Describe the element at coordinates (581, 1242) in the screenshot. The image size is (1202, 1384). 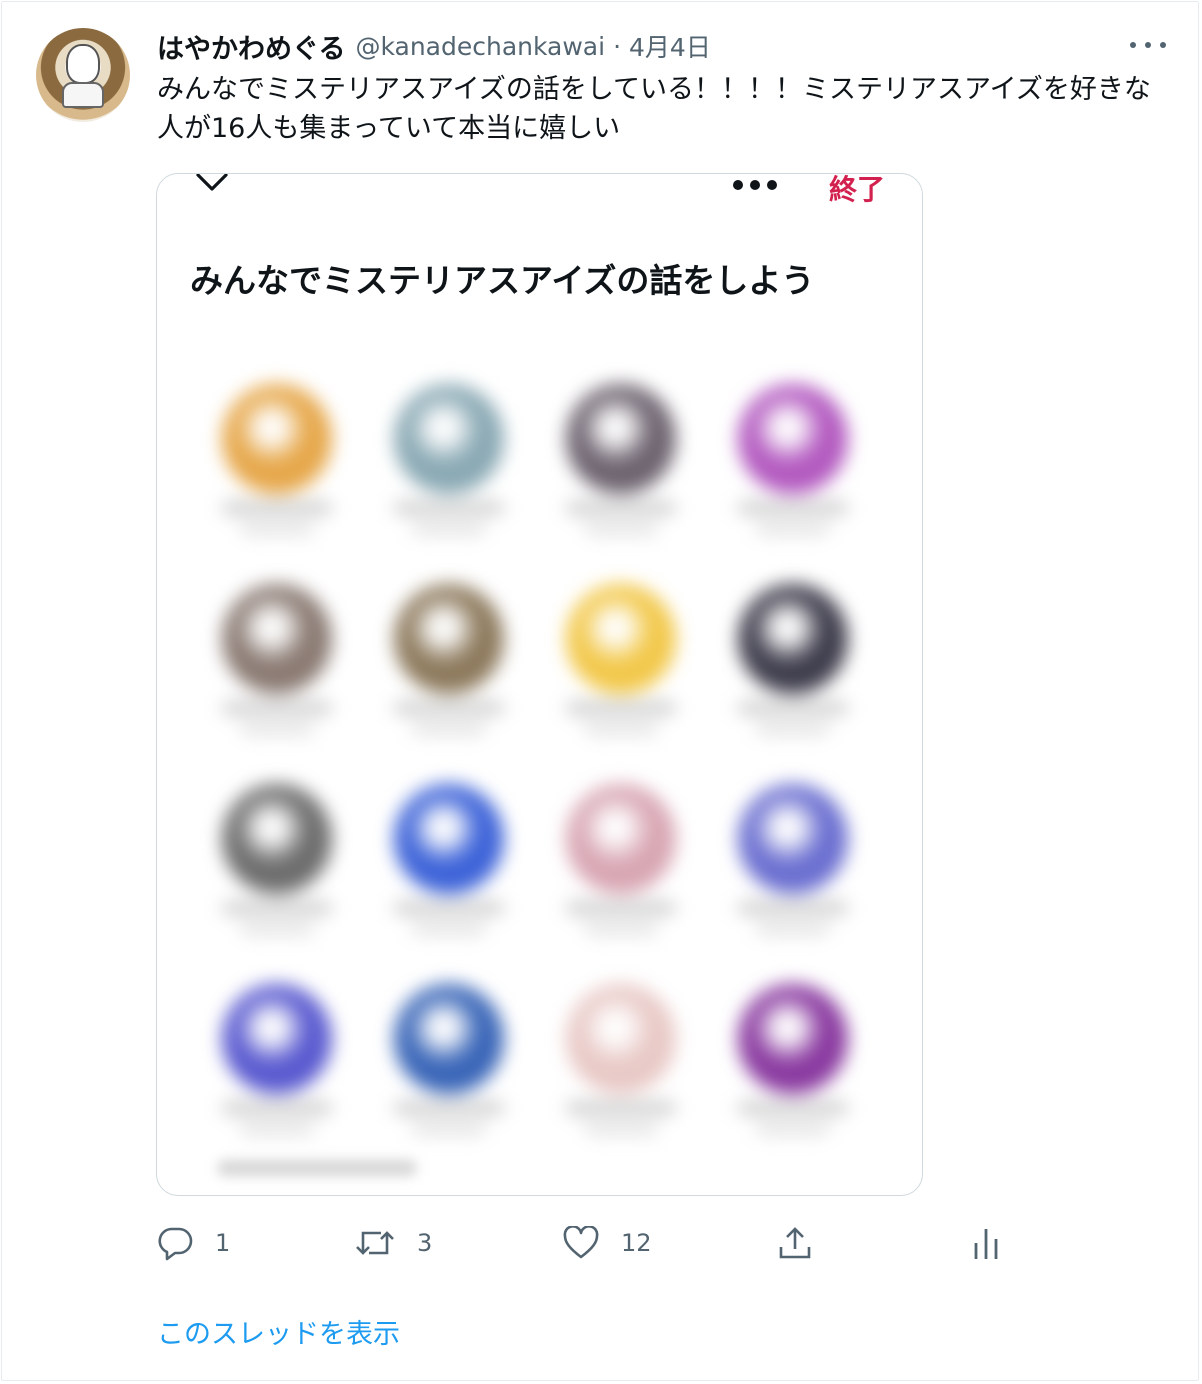
I see `like-icon` at that location.